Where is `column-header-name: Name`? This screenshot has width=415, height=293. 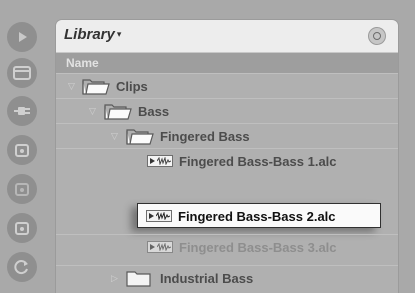
column-header-name: Name is located at coordinates (227, 62).